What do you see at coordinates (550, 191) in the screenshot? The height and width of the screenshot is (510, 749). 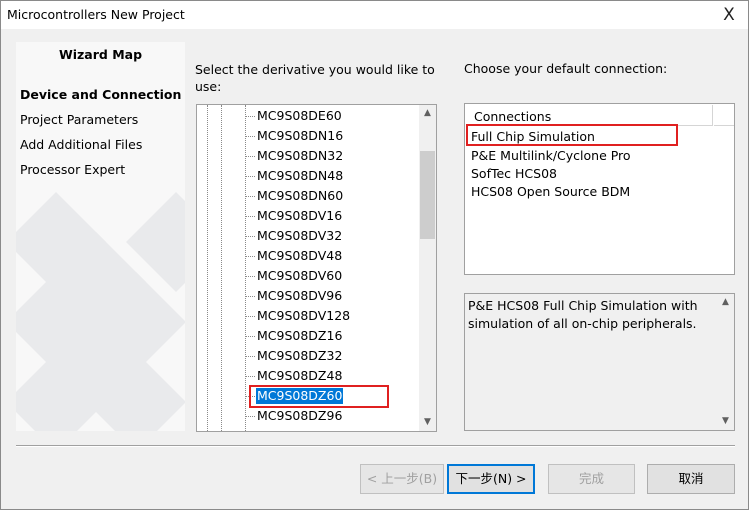 I see `connection-item-hcs08-bdm: HCS08 Open Source BDM` at bounding box center [550, 191].